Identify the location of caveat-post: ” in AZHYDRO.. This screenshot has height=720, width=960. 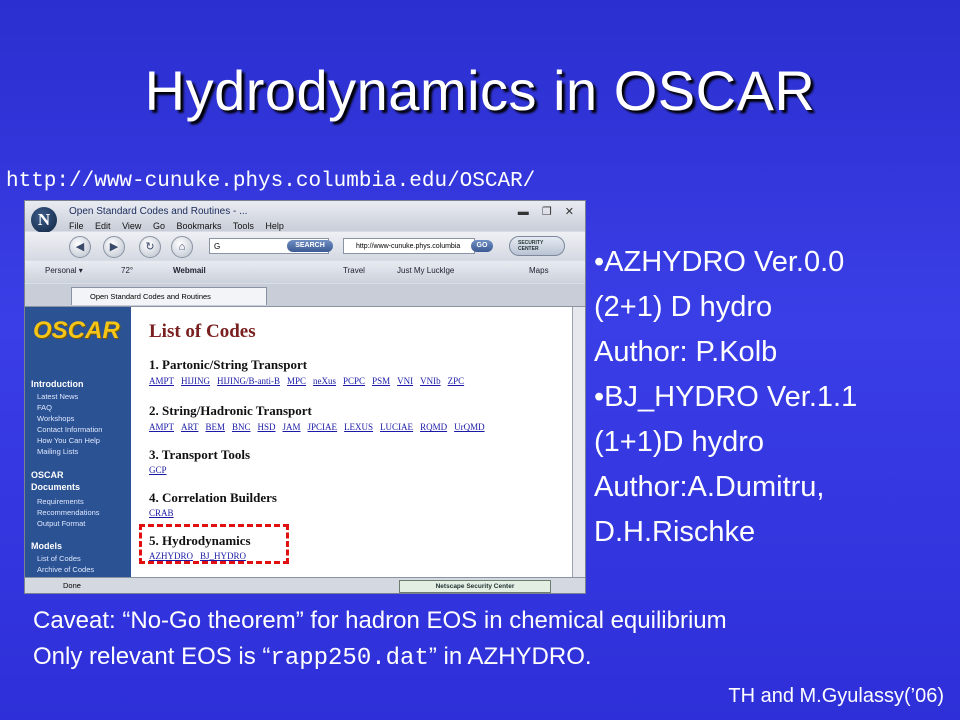
(510, 656).